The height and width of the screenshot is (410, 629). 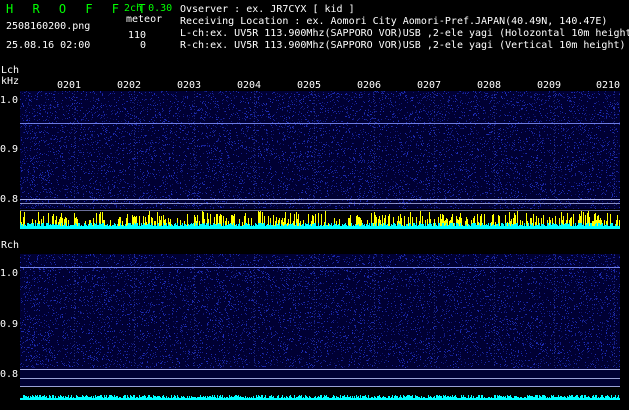 What do you see at coordinates (10, 70) in the screenshot?
I see `lch-label: Lch` at bounding box center [10, 70].